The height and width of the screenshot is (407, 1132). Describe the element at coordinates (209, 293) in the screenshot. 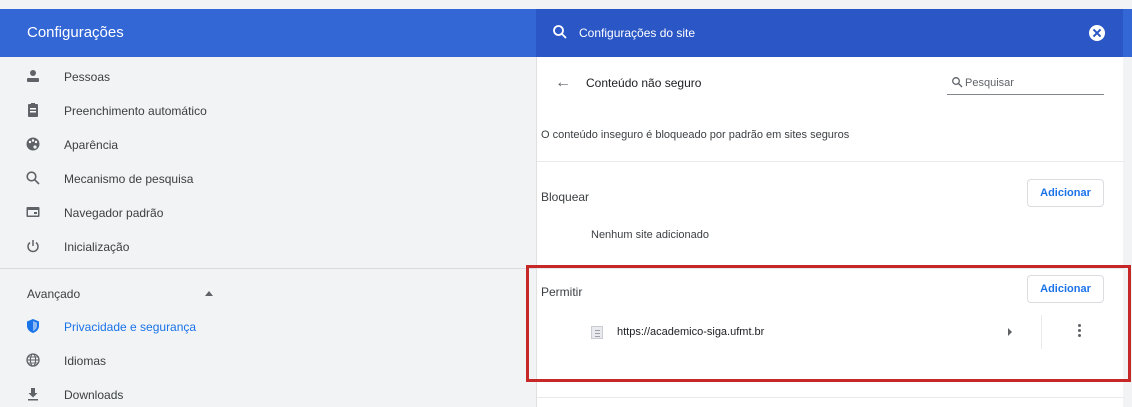

I see `chevron-up-icon` at that location.